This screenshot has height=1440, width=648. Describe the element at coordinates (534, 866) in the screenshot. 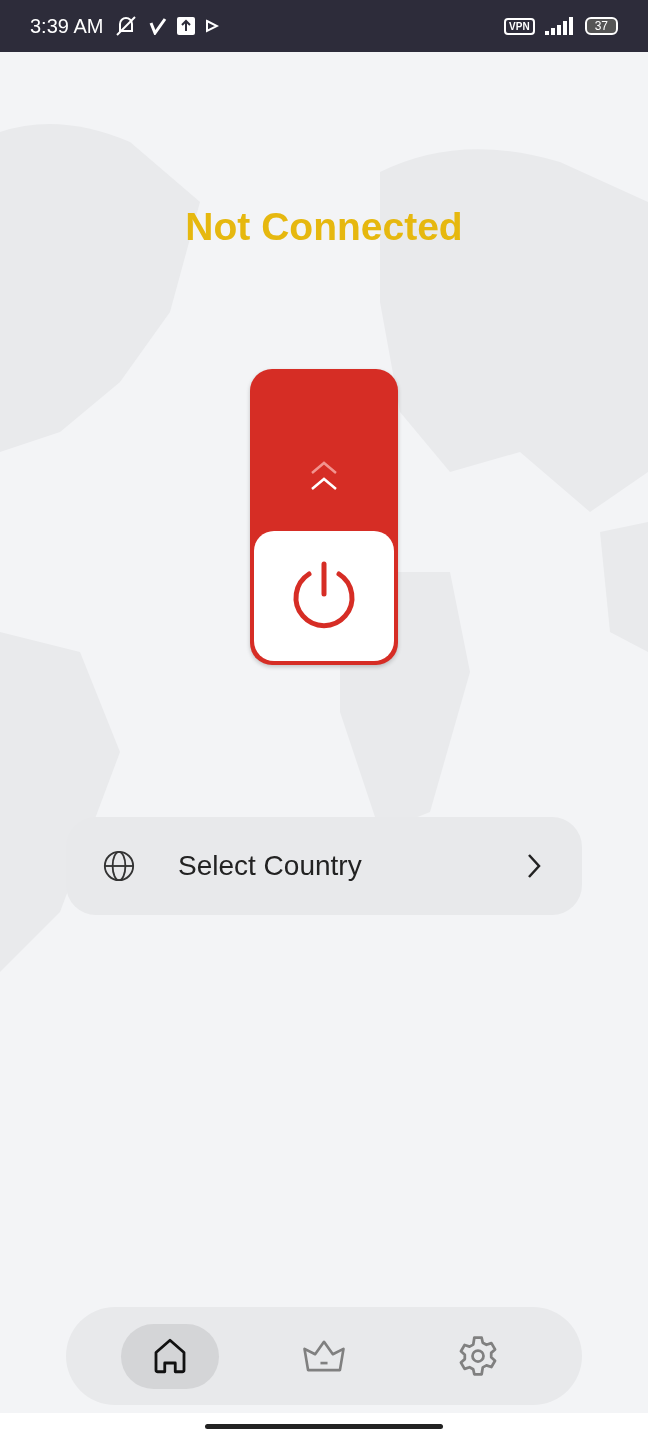

I see `chevron-right-icon` at that location.